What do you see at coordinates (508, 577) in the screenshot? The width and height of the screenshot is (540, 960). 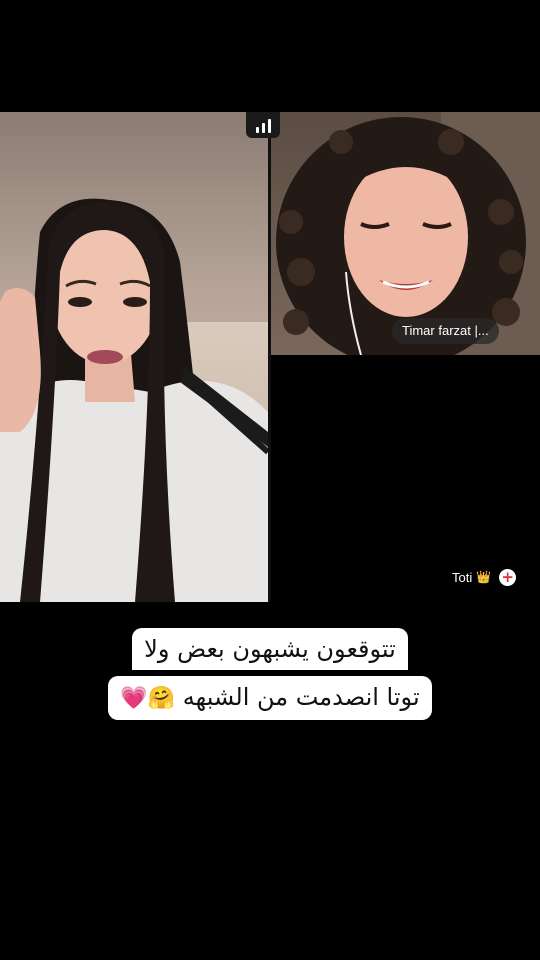 I see `plus-circle-icon: +` at bounding box center [508, 577].